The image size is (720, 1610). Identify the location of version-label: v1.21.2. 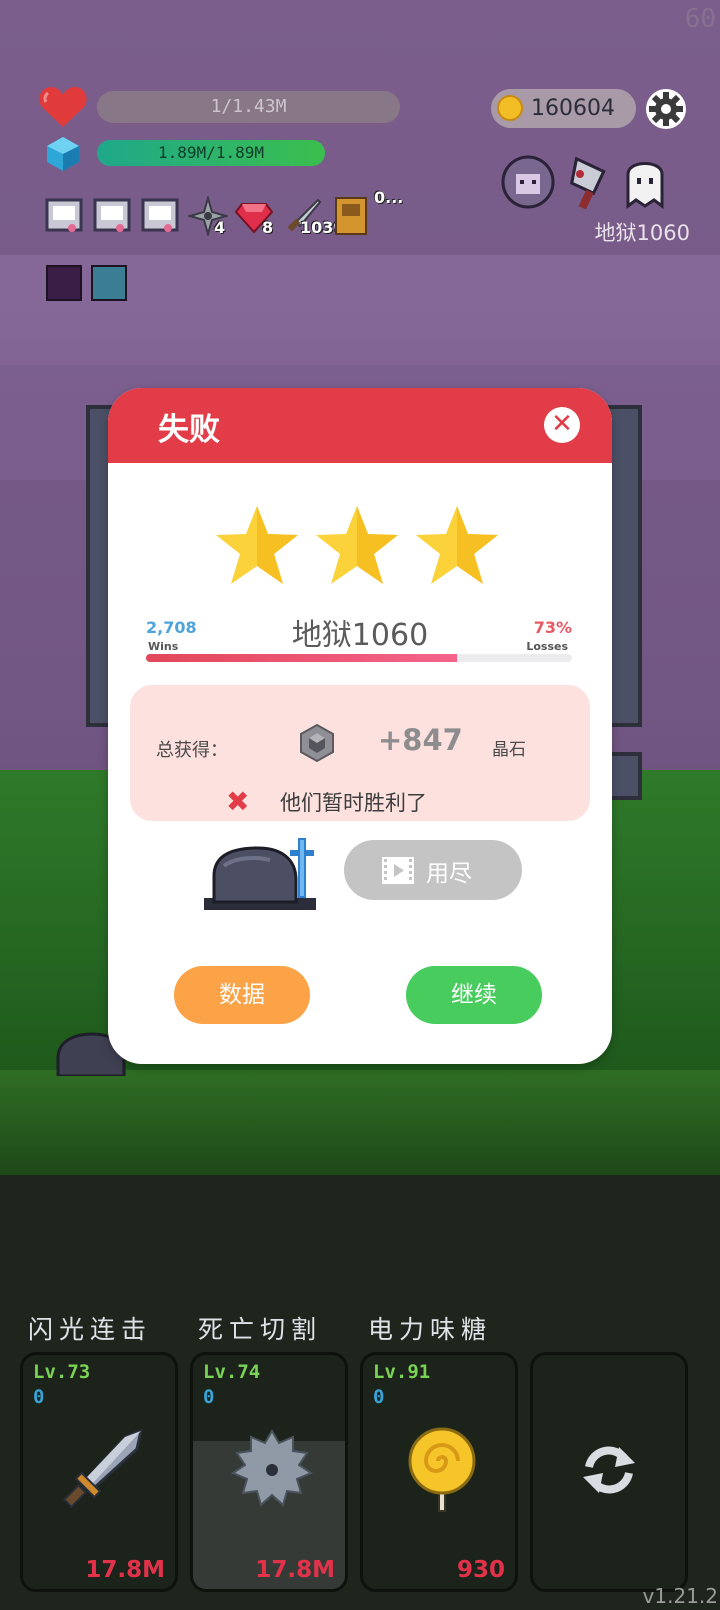
(680, 1596).